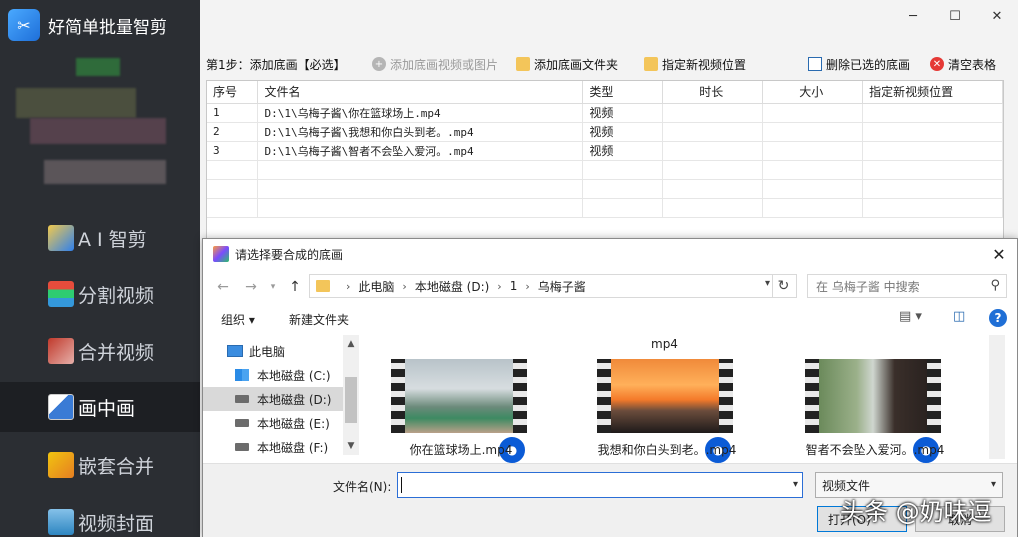  I want to click on set-location-button: 指定新视频位置, so click(695, 64).